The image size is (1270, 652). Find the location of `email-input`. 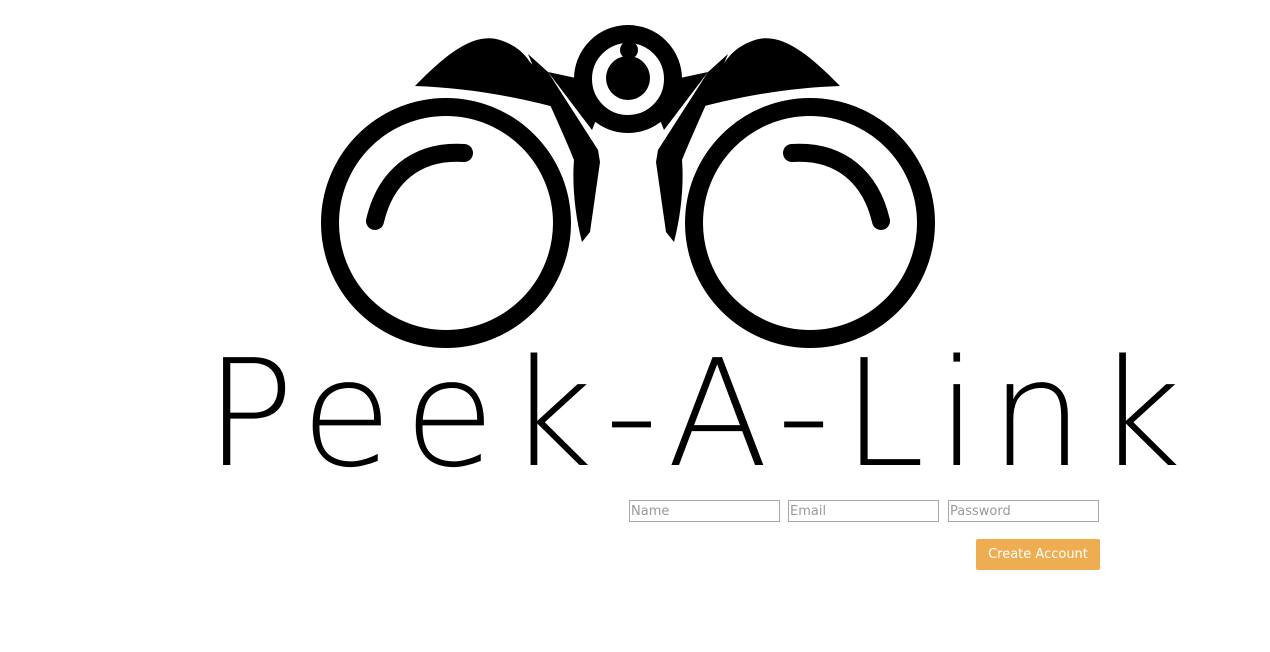

email-input is located at coordinates (863, 511).